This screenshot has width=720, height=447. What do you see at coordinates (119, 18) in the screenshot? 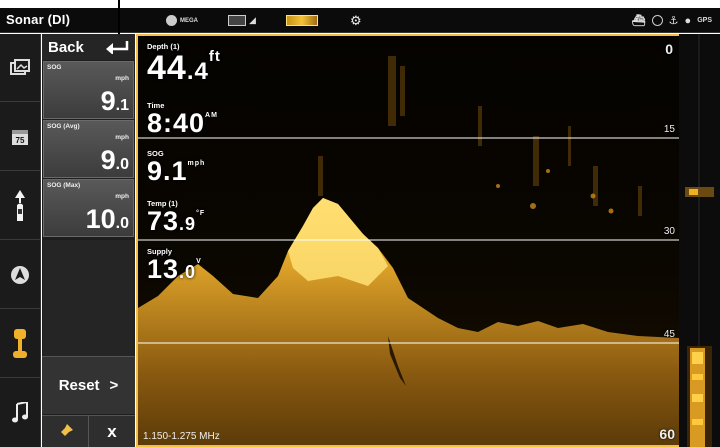
I see `callout-pointer` at bounding box center [119, 18].